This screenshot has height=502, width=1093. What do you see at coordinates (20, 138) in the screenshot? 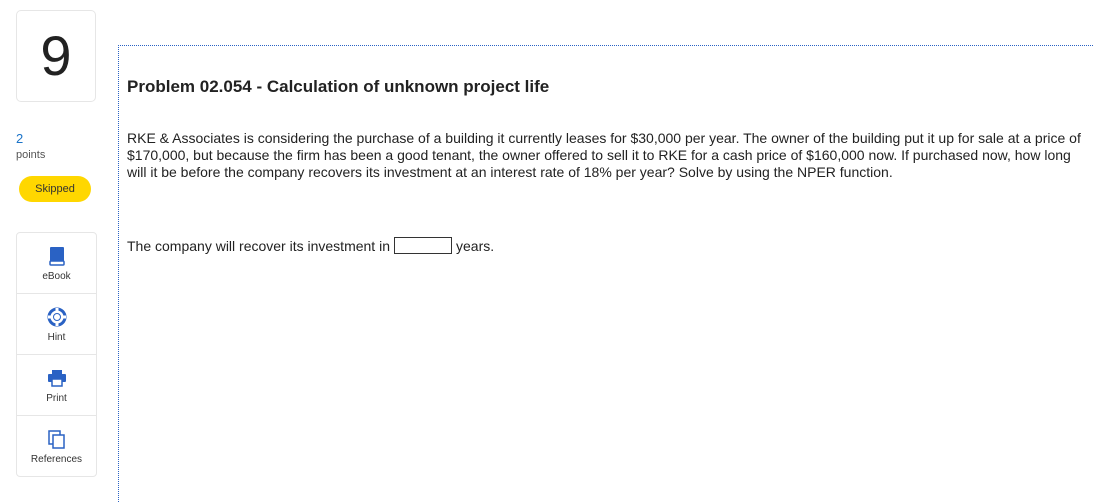
I see `points-value: 2` at bounding box center [20, 138].